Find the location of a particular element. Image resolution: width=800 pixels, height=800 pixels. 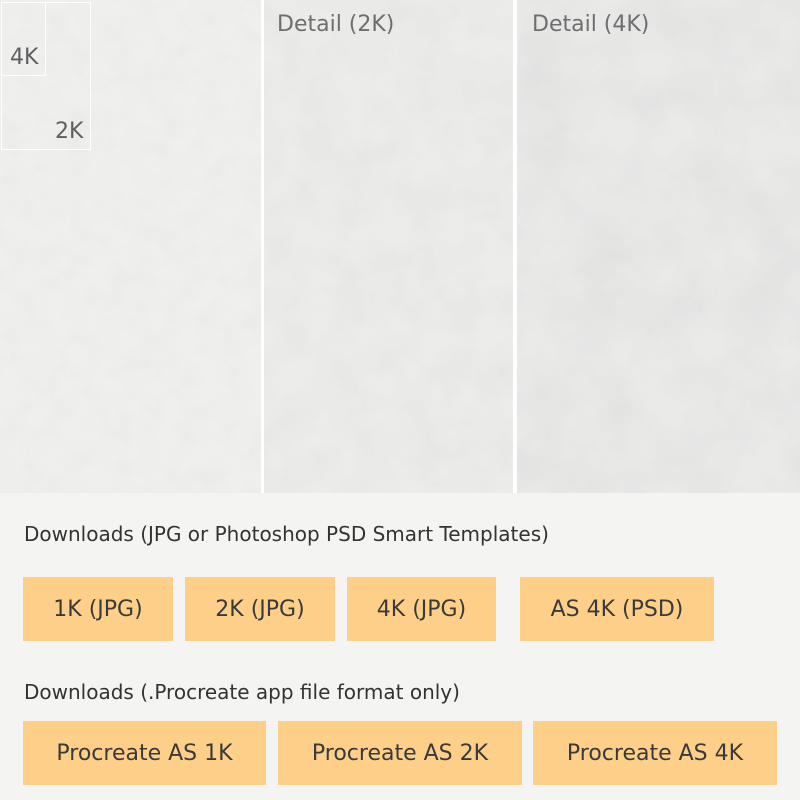

crop-label-4k: 4K is located at coordinates (24, 57).